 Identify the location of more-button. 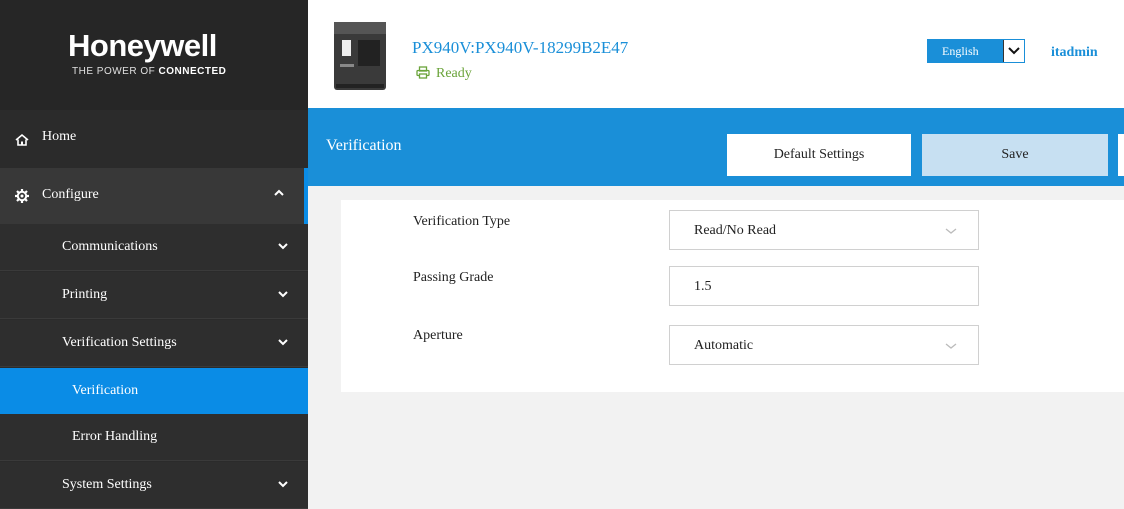
(1121, 155).